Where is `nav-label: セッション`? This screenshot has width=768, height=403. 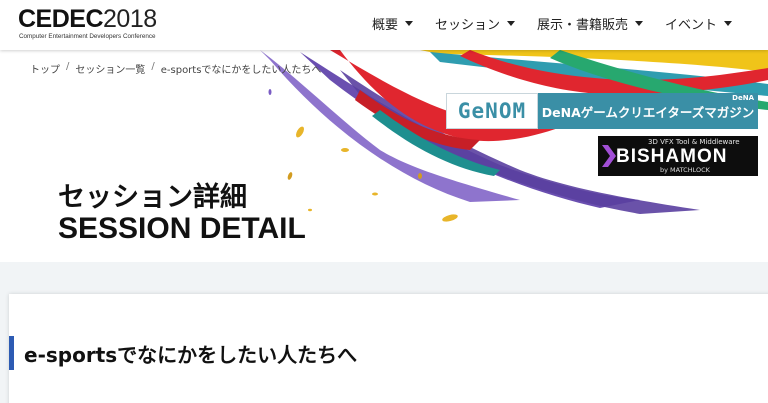
nav-label: セッション is located at coordinates (467, 25).